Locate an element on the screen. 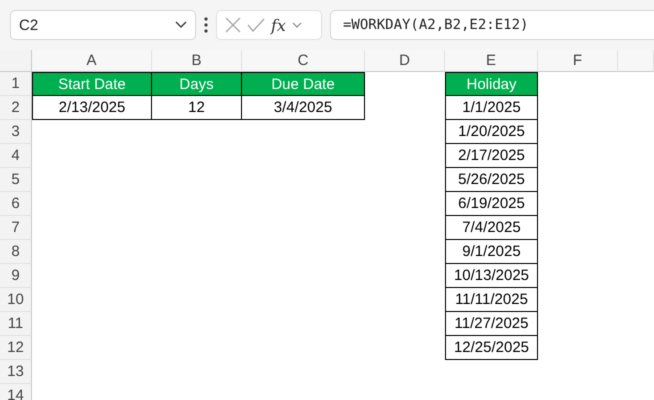 Image resolution: width=654 pixels, height=400 pixels. table-cell: 7/4/2025 is located at coordinates (491, 228).